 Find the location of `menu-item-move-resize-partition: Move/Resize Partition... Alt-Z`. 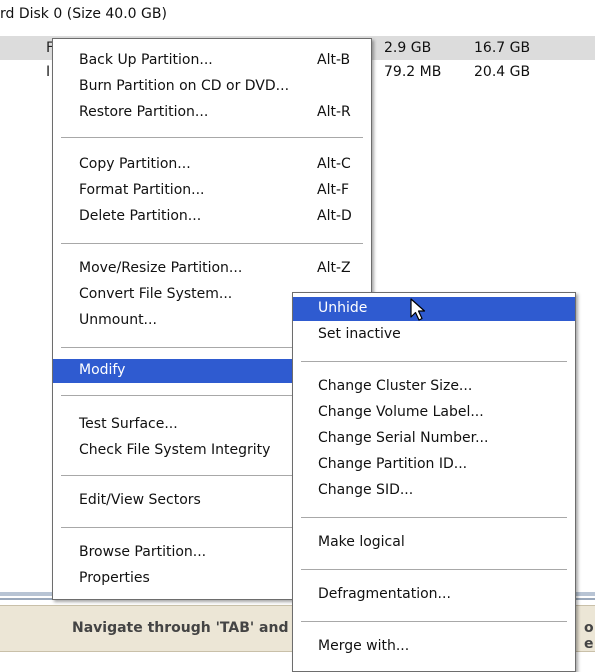

menu-item-move-resize-partition: Move/Resize Partition... Alt-Z is located at coordinates (212, 269).